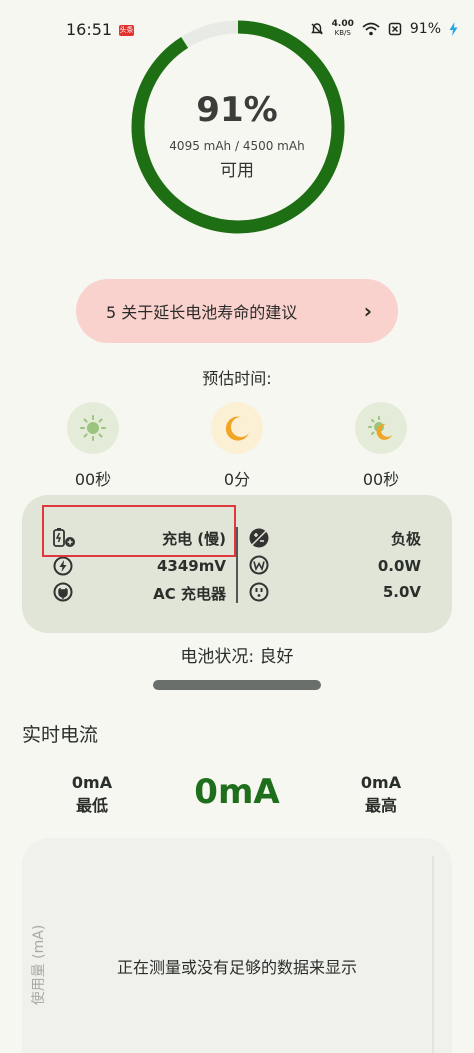 Image resolution: width=474 pixels, height=1053 pixels. I want to click on estimate-mixed-value: 00秒, so click(381, 479).